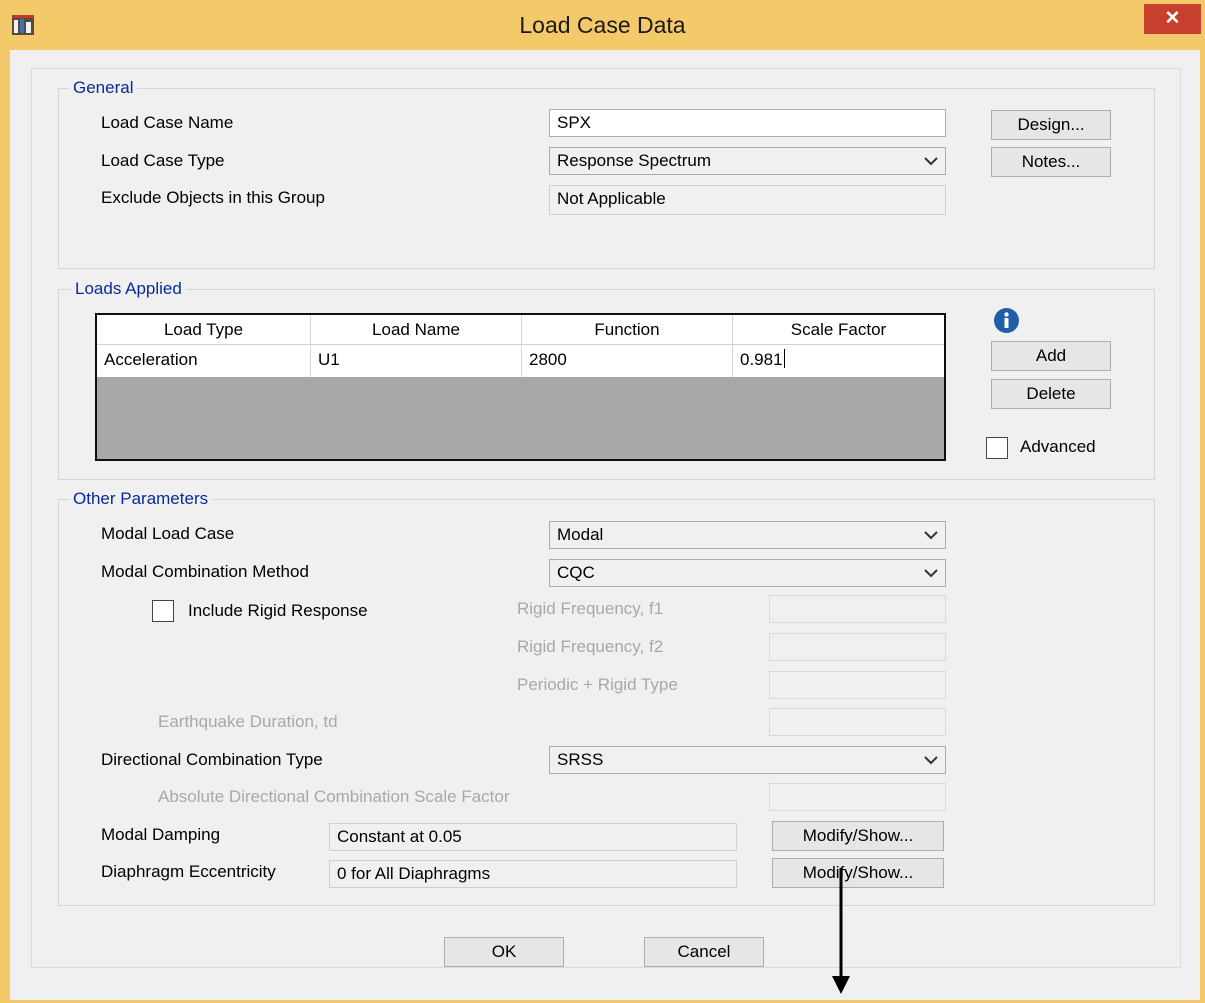 This screenshot has height=1003, width=1205. I want to click on rigid-frequency-f1-input, so click(857, 609).